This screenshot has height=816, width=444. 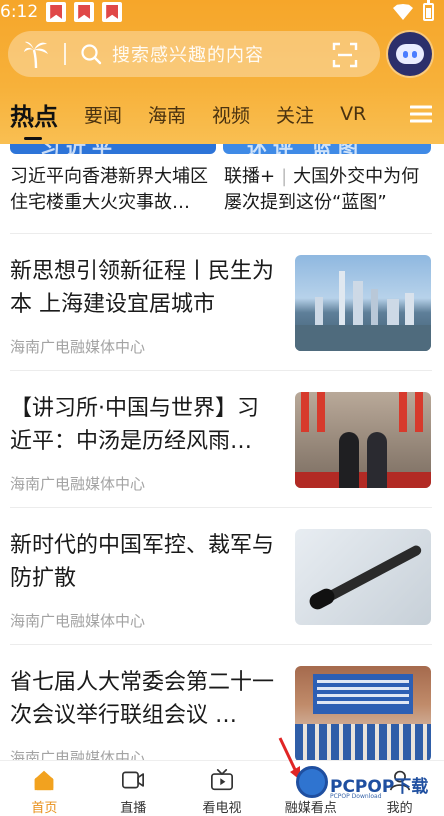 What do you see at coordinates (133, 780) in the screenshot?
I see `live-camera-icon` at bounding box center [133, 780].